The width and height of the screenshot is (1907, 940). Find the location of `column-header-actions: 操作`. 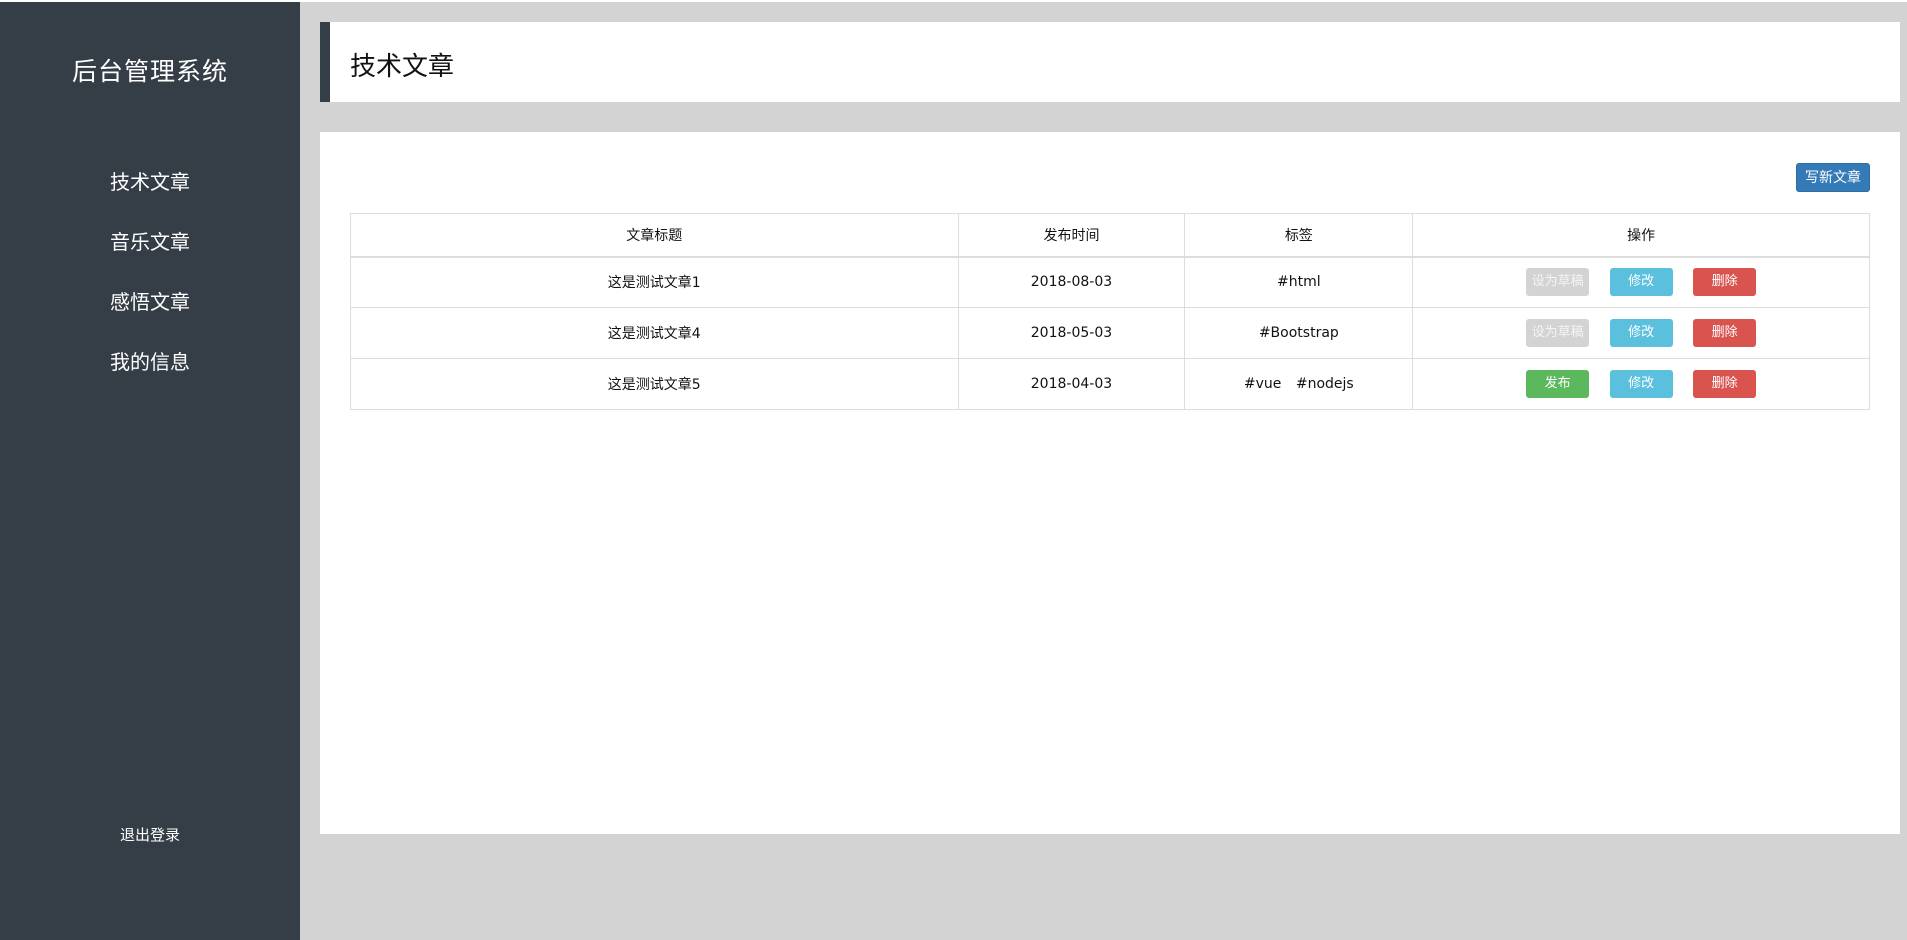

column-header-actions: 操作 is located at coordinates (1641, 235).